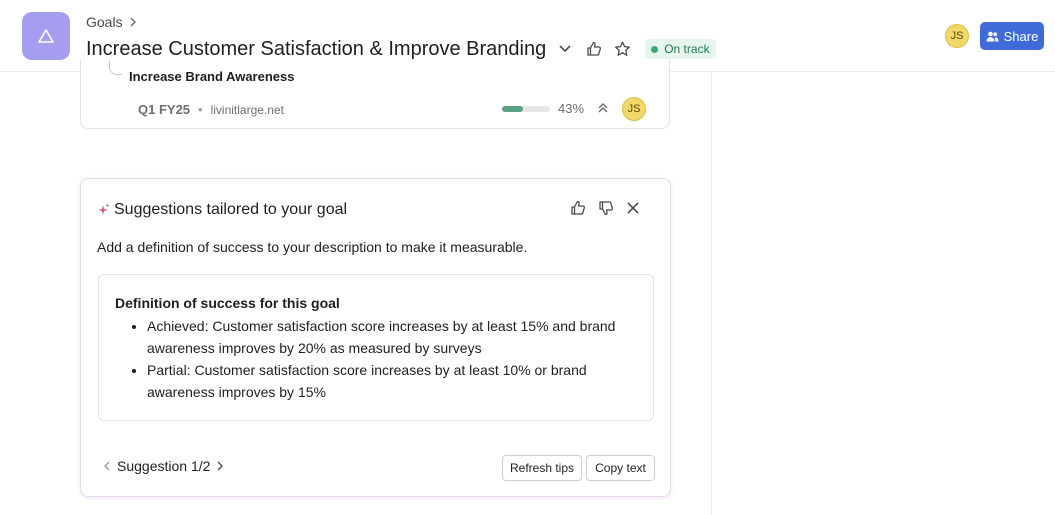  What do you see at coordinates (992, 36) in the screenshot?
I see `people-icon` at bounding box center [992, 36].